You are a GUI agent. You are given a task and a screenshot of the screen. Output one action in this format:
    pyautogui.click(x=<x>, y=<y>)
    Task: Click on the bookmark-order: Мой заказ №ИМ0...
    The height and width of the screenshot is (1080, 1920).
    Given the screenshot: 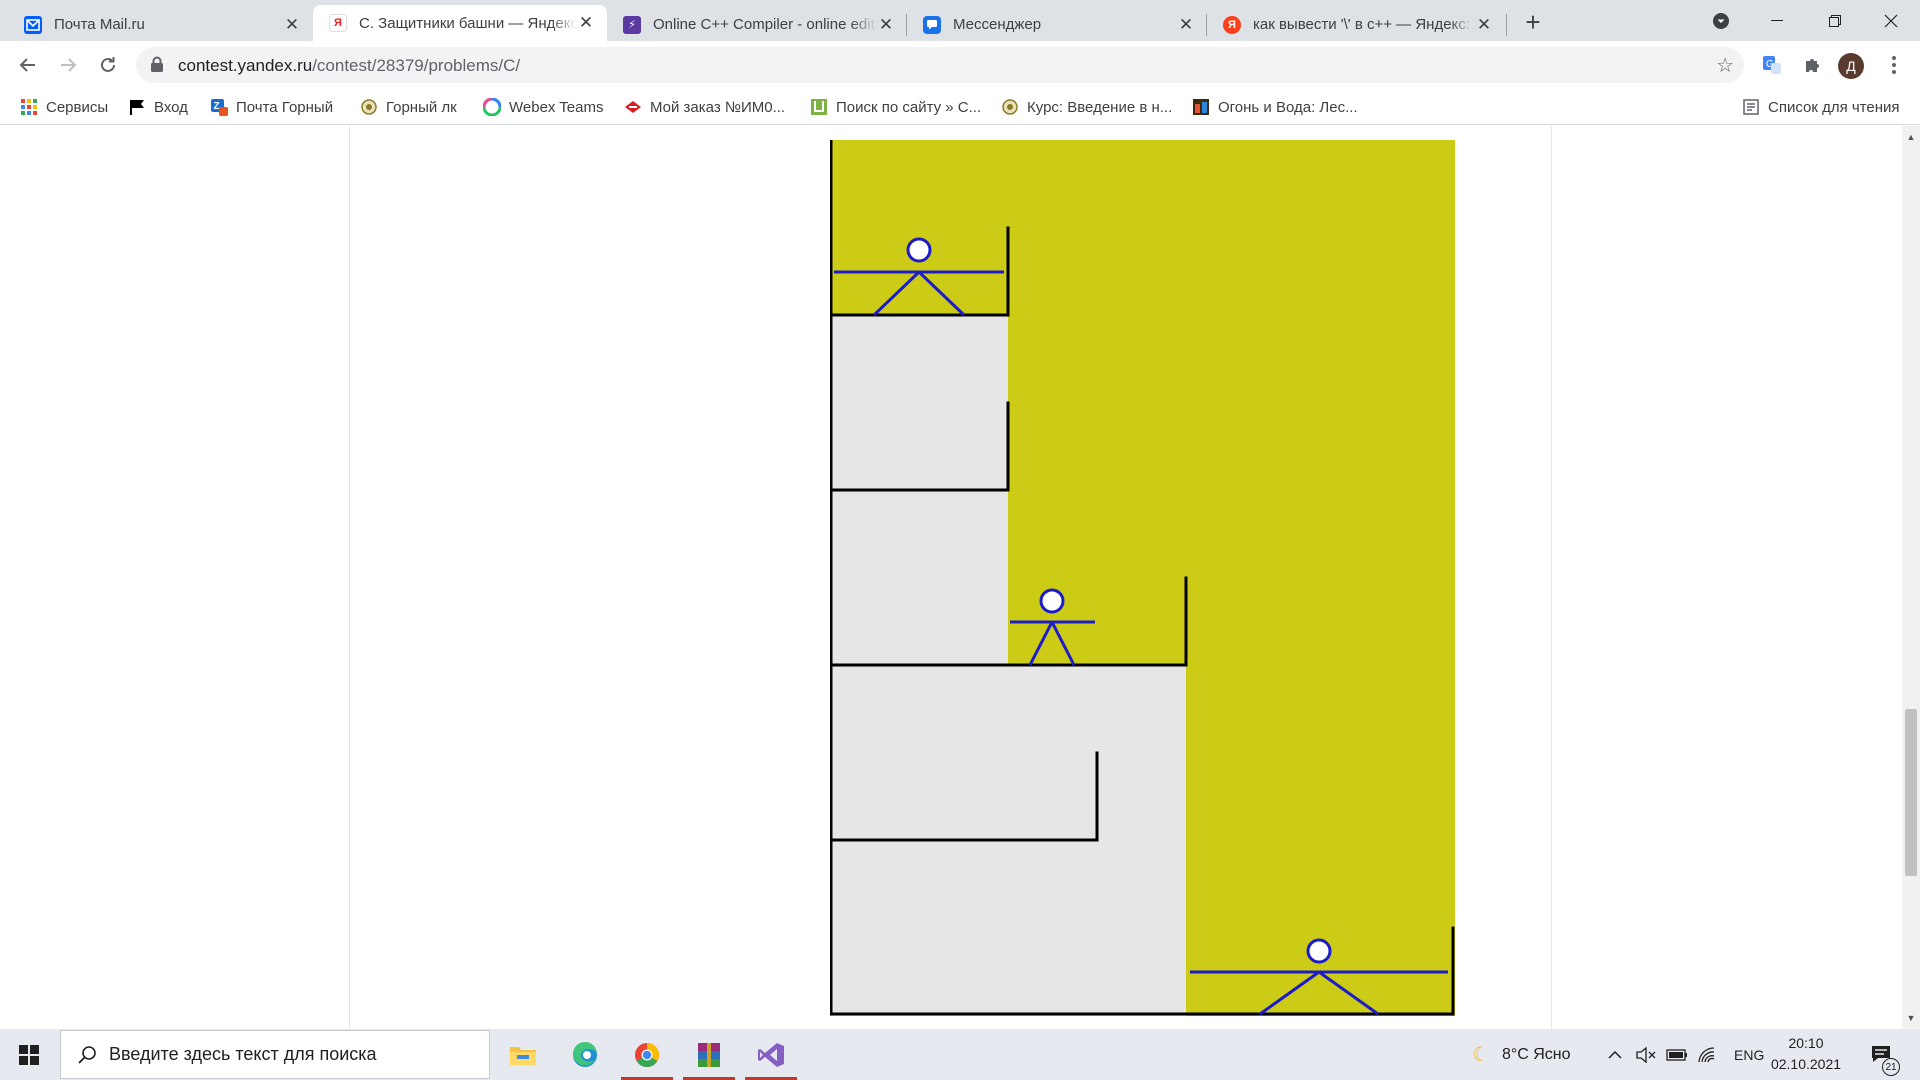 What is the action you would take?
    pyautogui.click(x=704, y=107)
    